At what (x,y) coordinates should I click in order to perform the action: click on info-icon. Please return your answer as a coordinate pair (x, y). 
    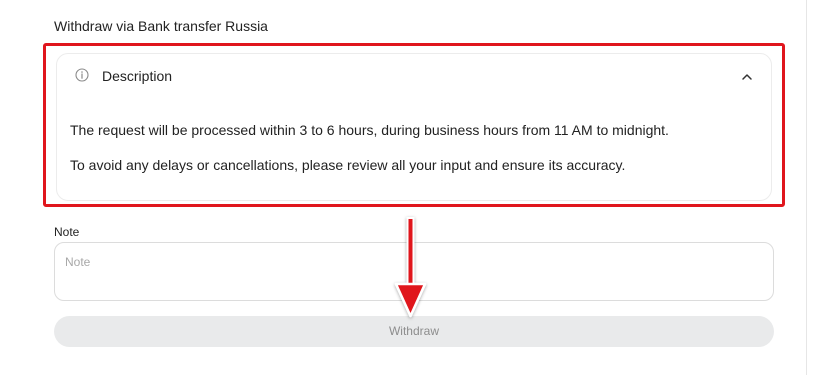
    Looking at the image, I should click on (82, 75).